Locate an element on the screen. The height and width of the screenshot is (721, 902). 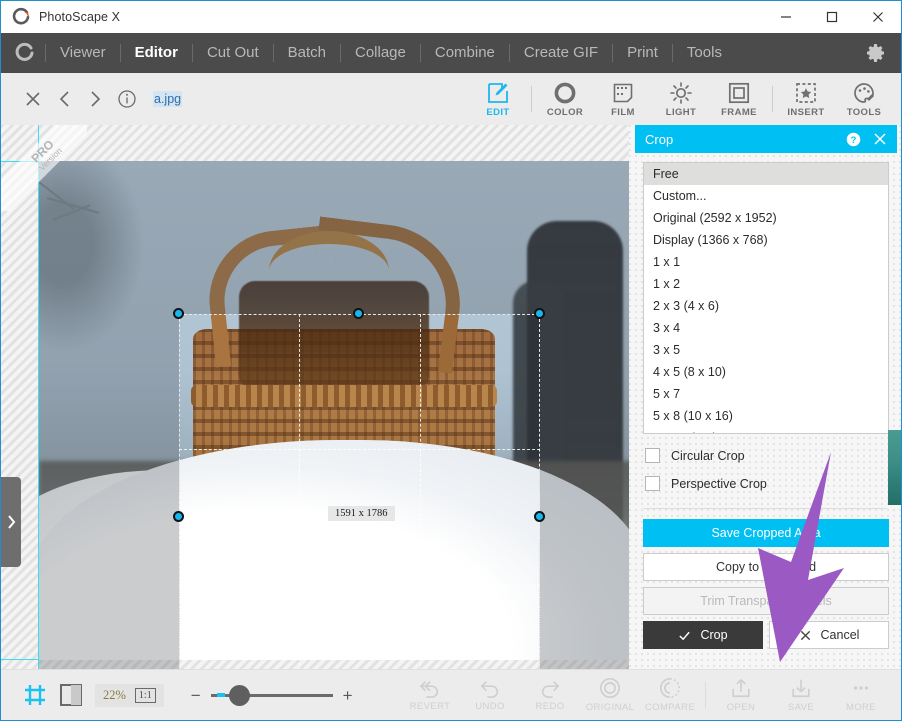
window-controls is located at coordinates (832, 17).